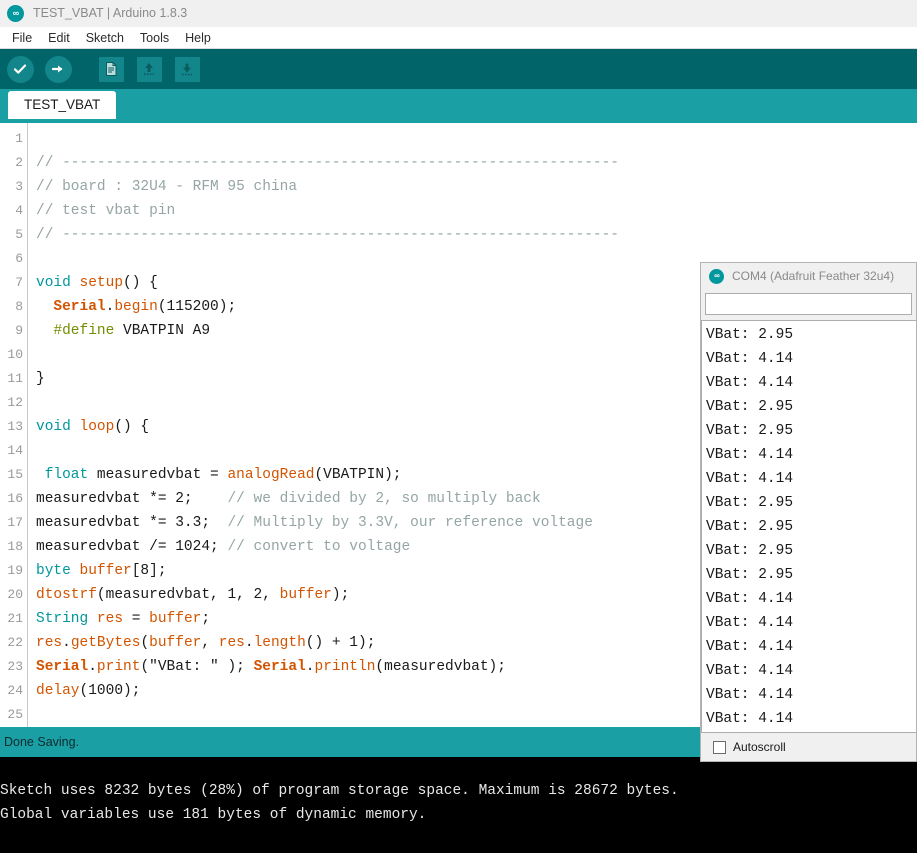 The height and width of the screenshot is (858, 917). I want to click on line-number: 23, so click(15, 666).